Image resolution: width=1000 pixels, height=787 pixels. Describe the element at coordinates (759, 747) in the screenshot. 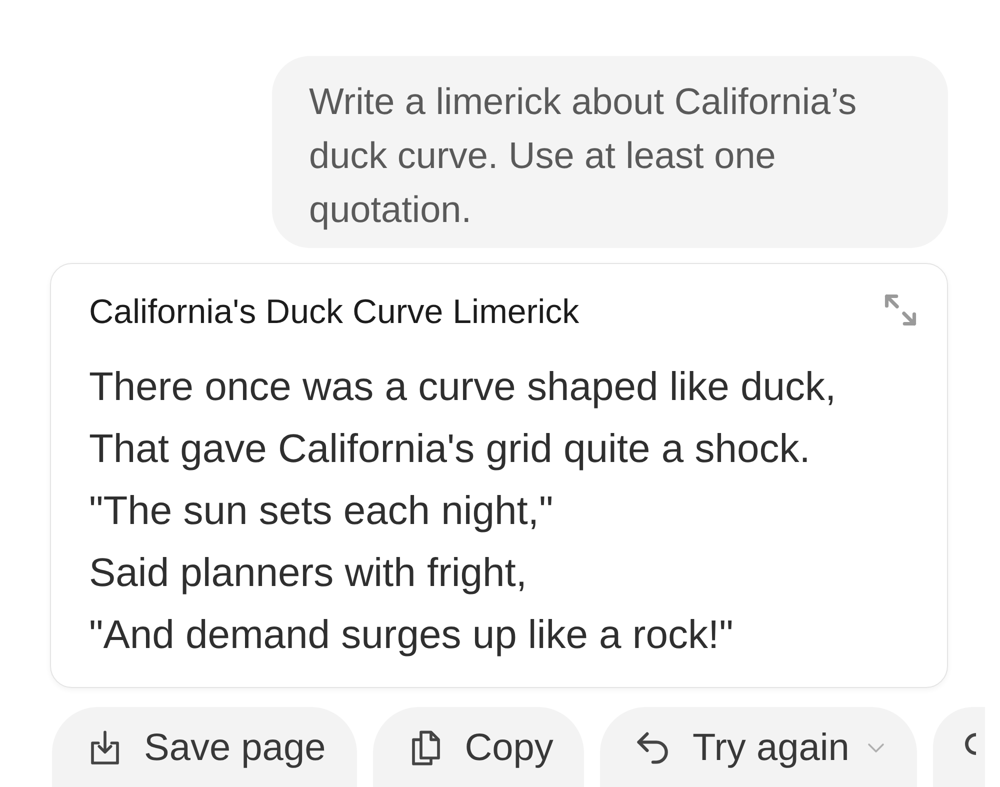

I see `try-again-button: Try again` at that location.